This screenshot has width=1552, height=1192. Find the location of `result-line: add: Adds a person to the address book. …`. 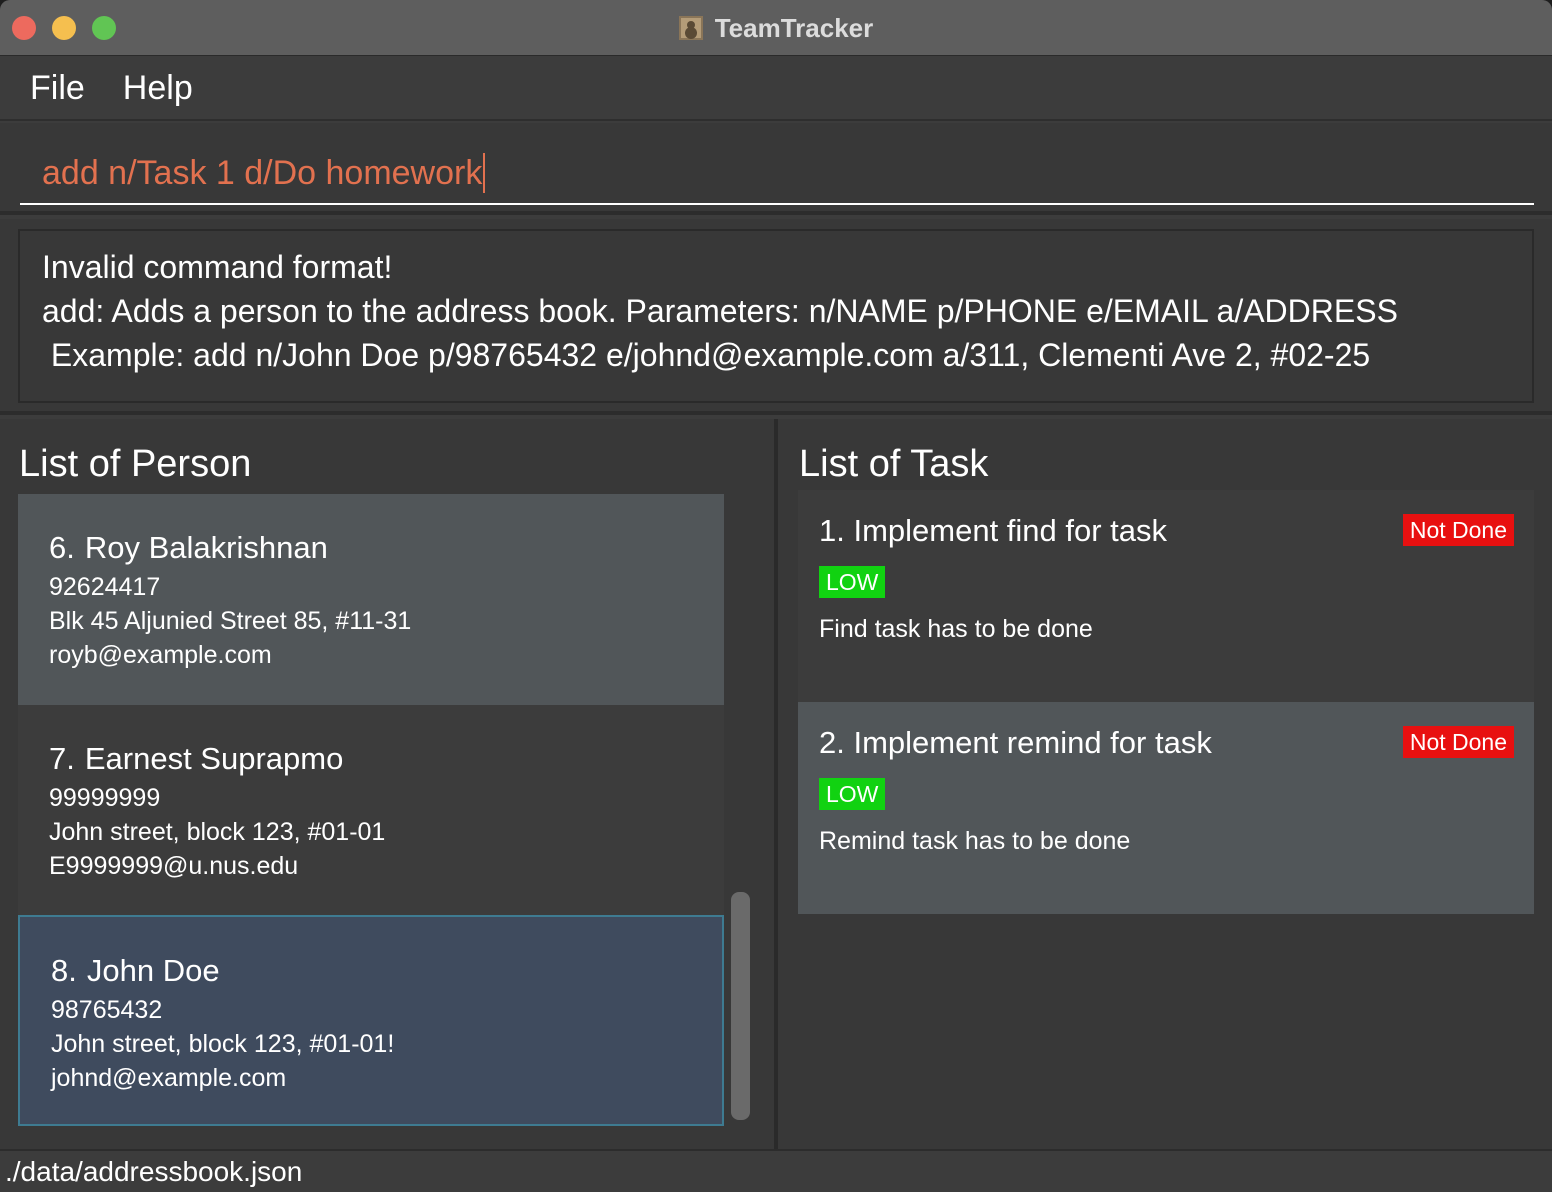

result-line: add: Adds a person to the address book. … is located at coordinates (720, 311).